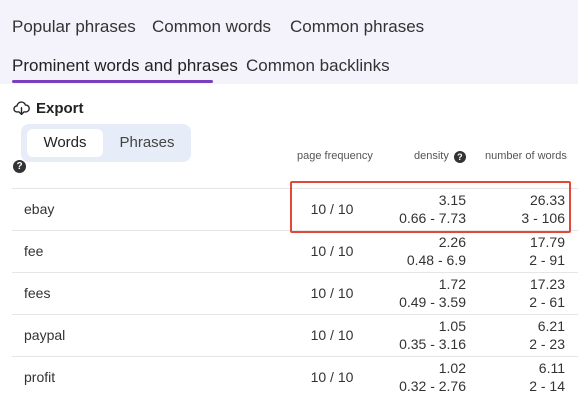 This screenshot has width=578, height=405. What do you see at coordinates (452, 326) in the screenshot?
I see `row-density: 1.05` at bounding box center [452, 326].